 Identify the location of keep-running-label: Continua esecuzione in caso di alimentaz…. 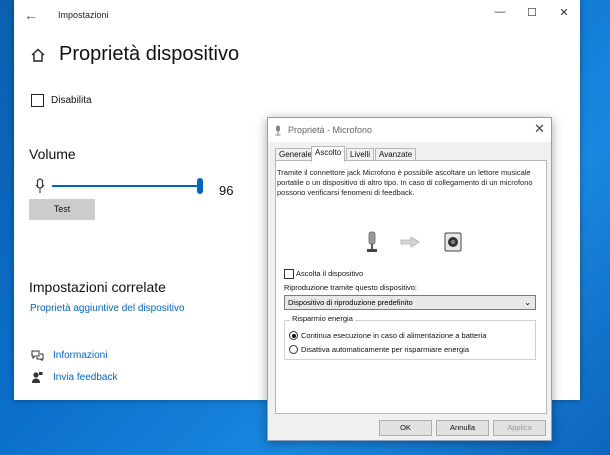
(394, 335).